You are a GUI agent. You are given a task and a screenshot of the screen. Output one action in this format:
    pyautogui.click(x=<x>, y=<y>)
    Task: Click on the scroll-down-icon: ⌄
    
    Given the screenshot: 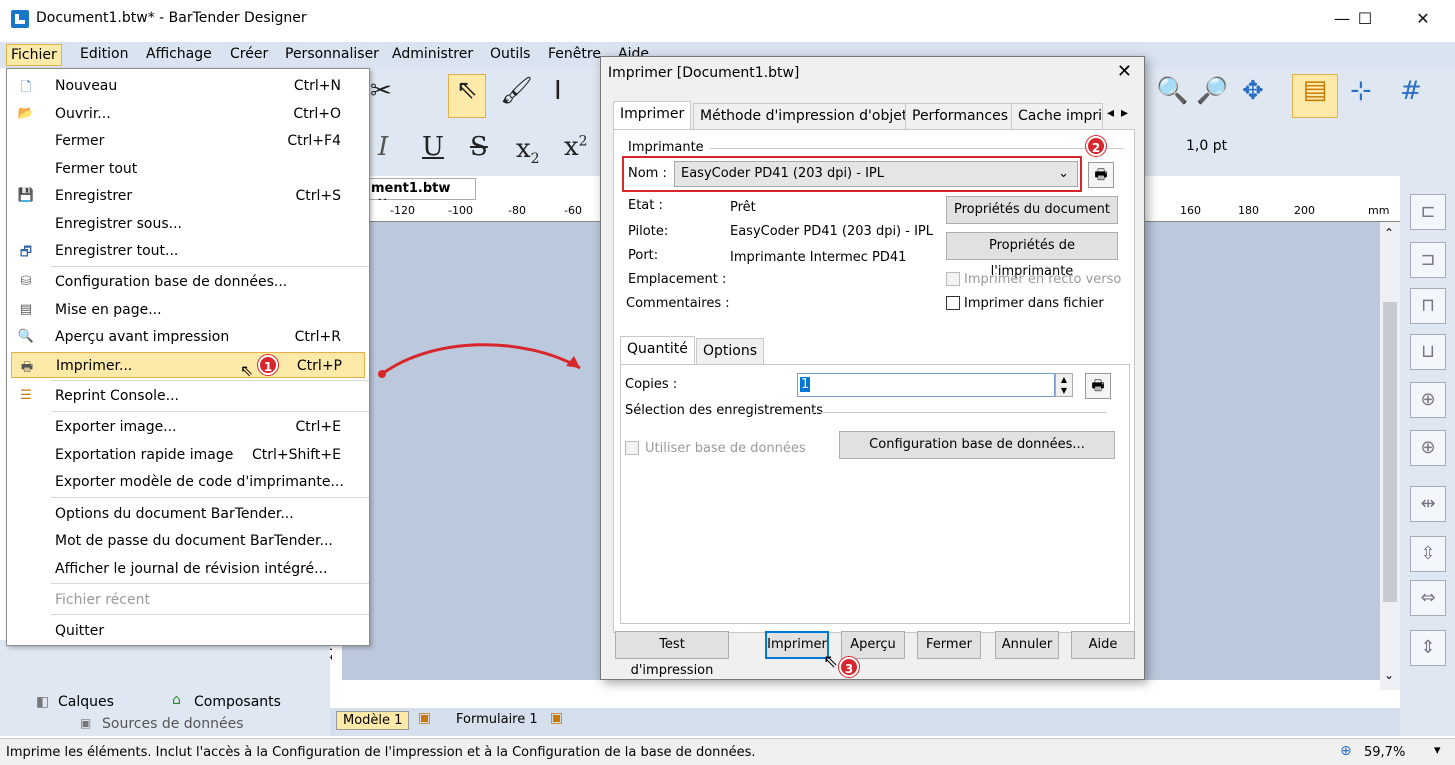 What is the action you would take?
    pyautogui.click(x=1389, y=675)
    